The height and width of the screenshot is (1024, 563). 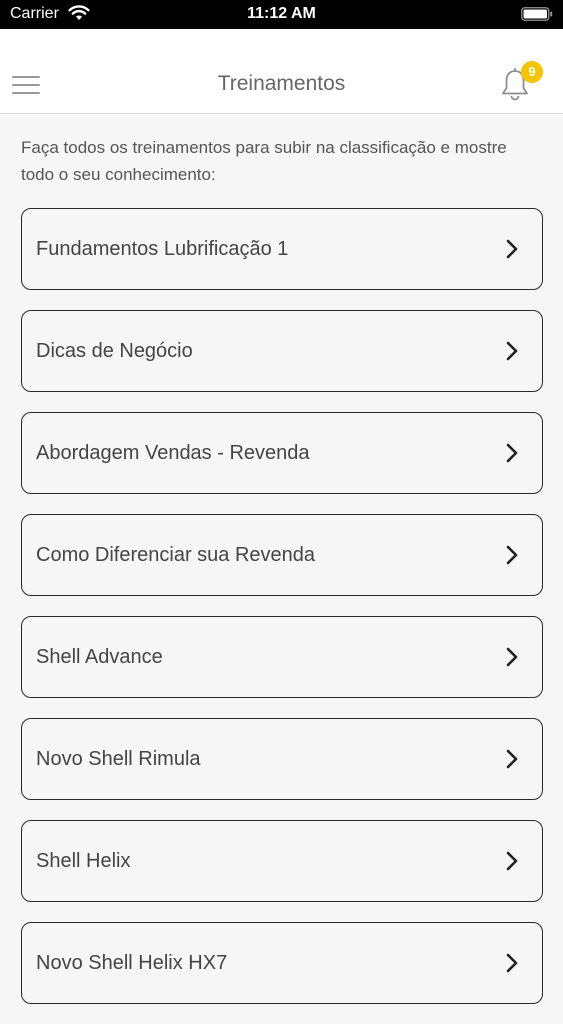 What do you see at coordinates (99, 657) in the screenshot?
I see `training-item-label: Shell Advance` at bounding box center [99, 657].